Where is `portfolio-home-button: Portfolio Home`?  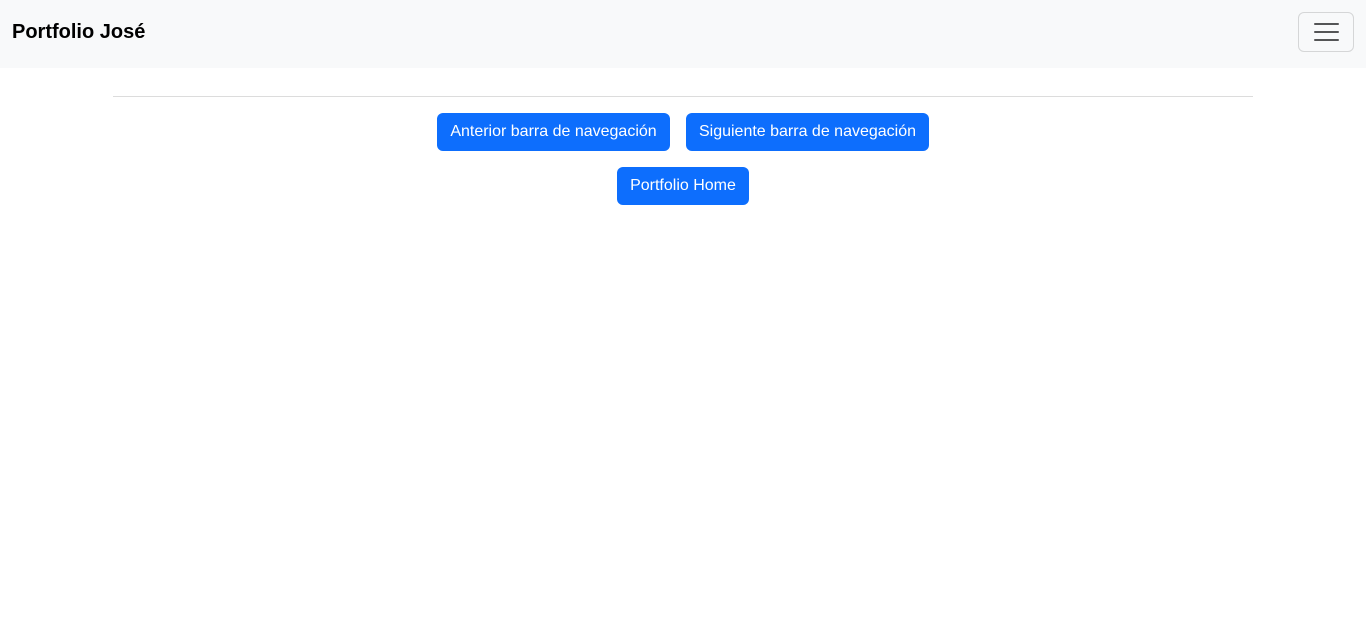
portfolio-home-button: Portfolio Home is located at coordinates (683, 186).